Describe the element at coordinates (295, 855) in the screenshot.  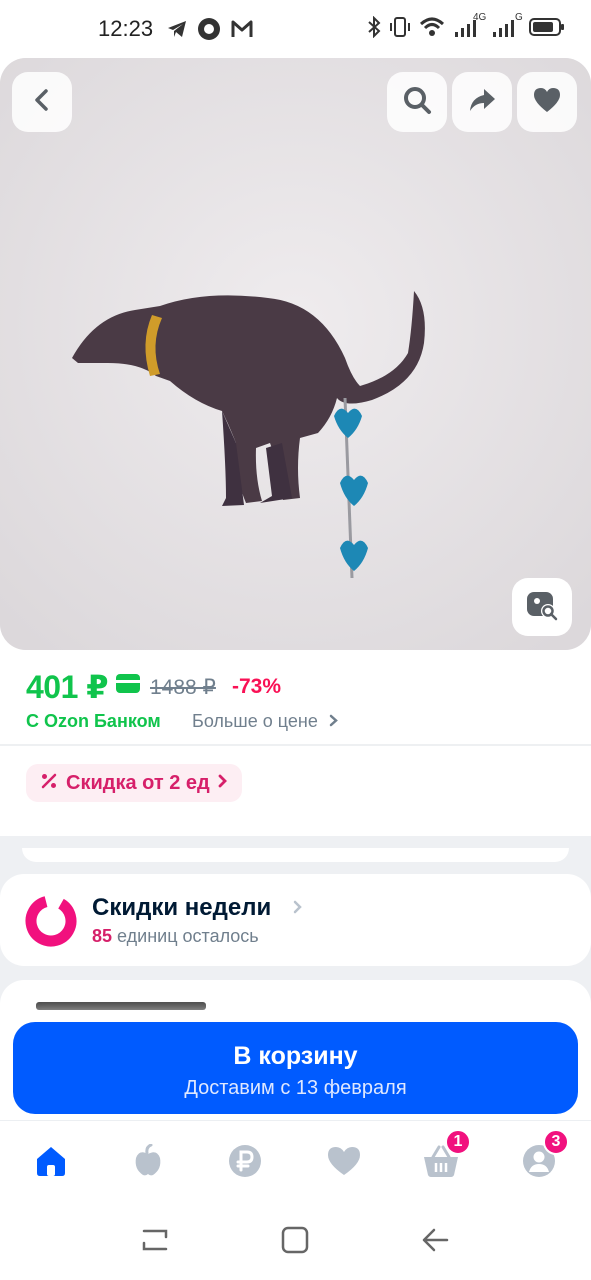
I see `collapsed-card` at that location.